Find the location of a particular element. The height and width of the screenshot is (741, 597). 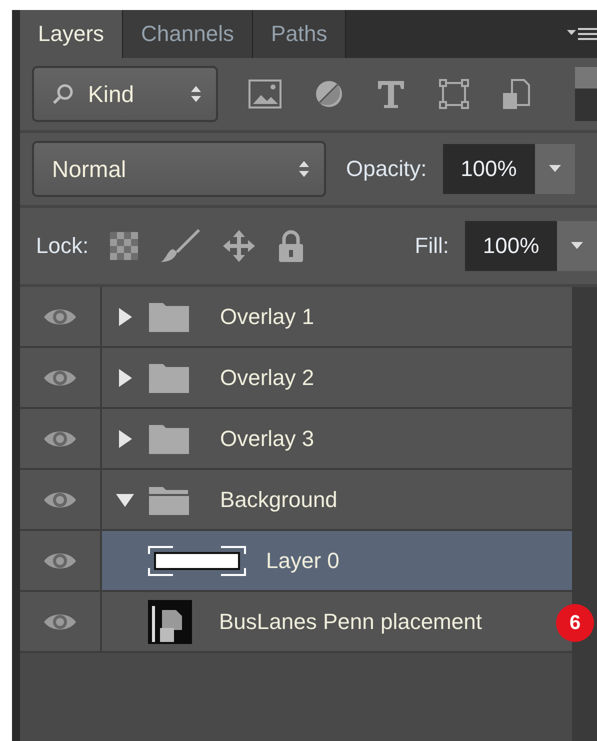

lock-label: Lock: is located at coordinates (62, 246).